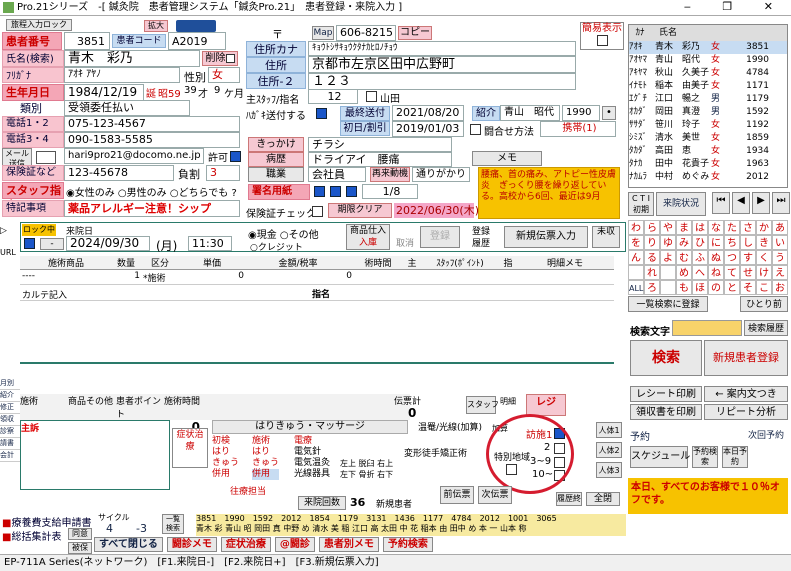 The width and height of the screenshot is (791, 571). What do you see at coordinates (428, 129) in the screenshot?
I see `first-discount-field: 2019/01/03` at bounding box center [428, 129].